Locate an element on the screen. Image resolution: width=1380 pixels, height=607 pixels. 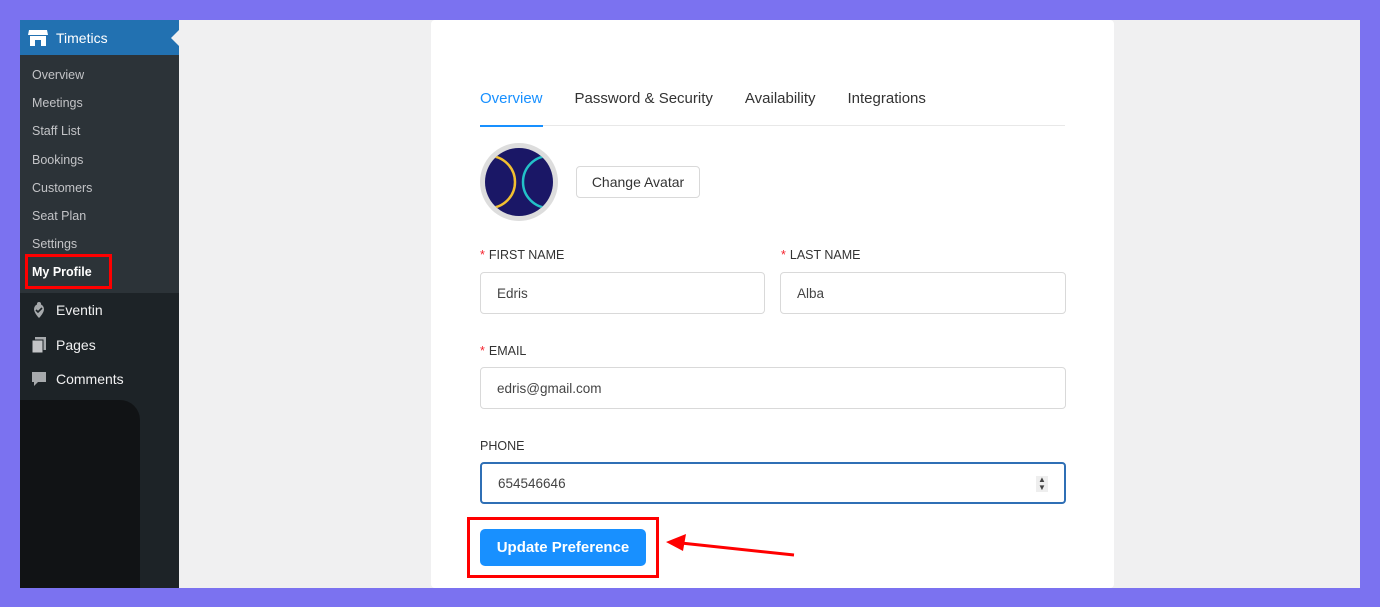
tab-overview: Overview is located at coordinates (511, 108).